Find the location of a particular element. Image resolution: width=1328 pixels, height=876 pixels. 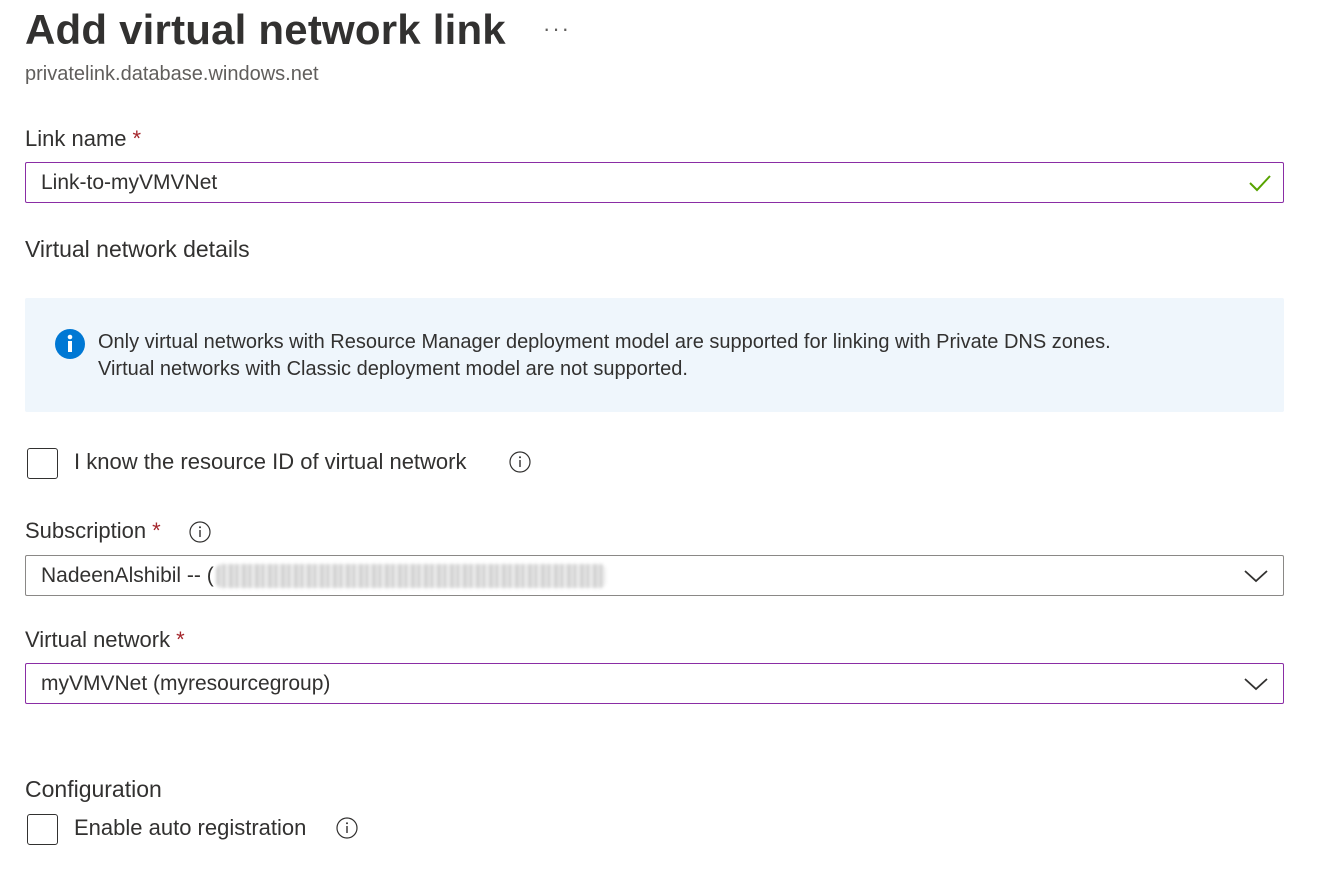

info-icon is located at coordinates (70, 344).